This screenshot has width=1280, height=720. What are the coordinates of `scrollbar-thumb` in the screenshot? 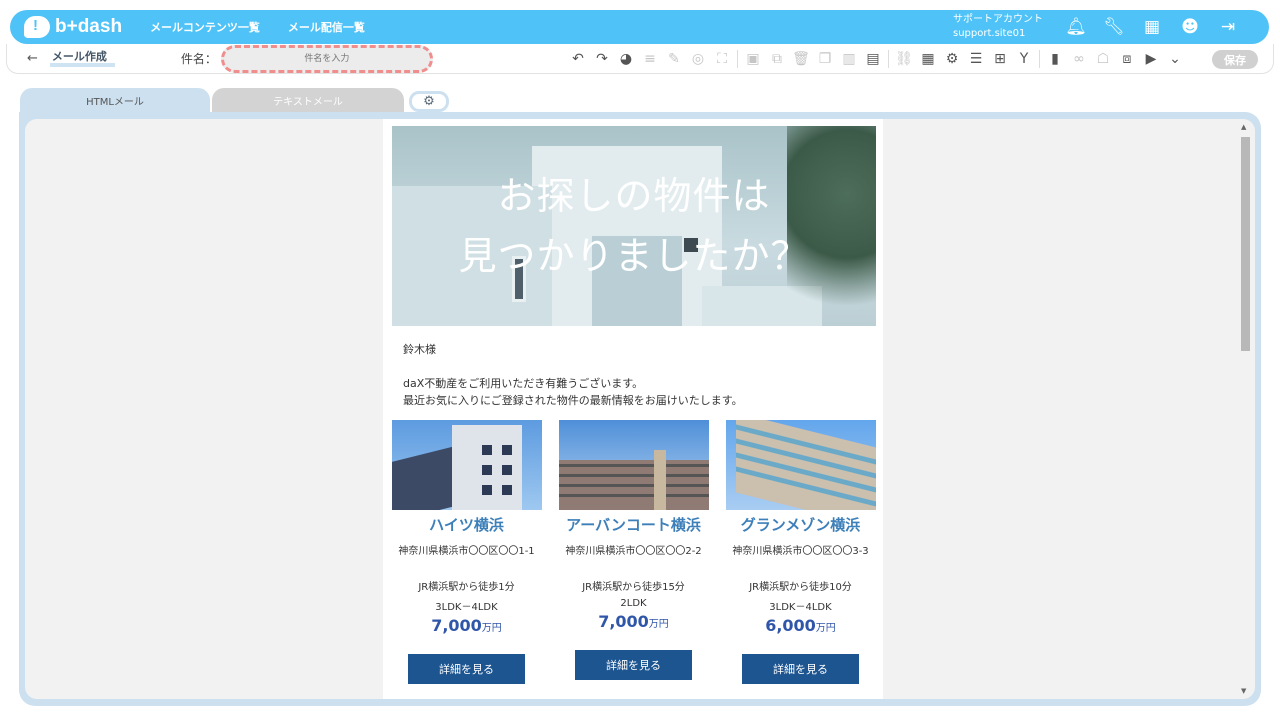 It's located at (1245, 244).